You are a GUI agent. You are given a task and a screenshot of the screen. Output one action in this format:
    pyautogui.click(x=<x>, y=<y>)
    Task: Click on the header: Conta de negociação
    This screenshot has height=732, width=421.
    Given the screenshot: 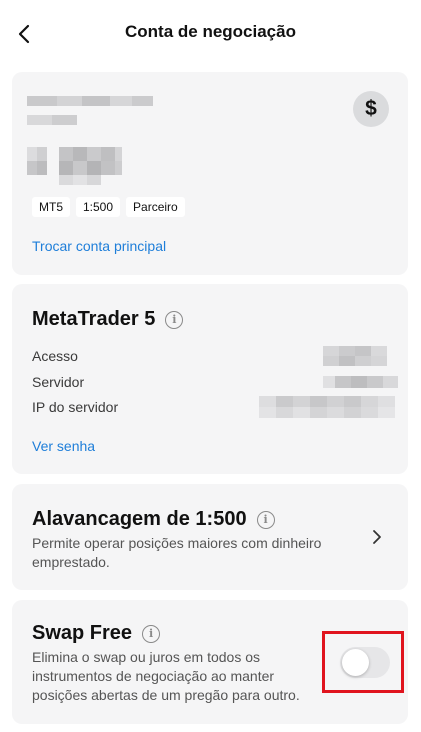 What is the action you would take?
    pyautogui.click(x=210, y=34)
    